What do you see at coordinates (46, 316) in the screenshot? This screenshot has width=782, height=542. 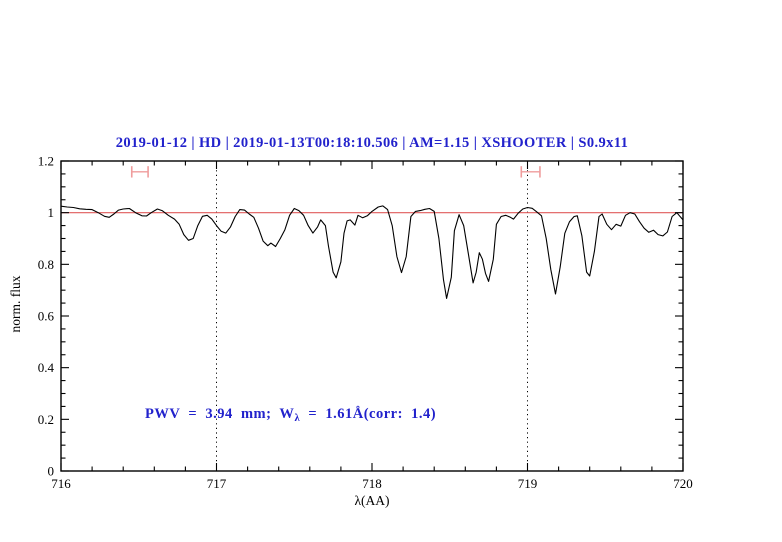 I see `y-tick-label: 0.6` at bounding box center [46, 316].